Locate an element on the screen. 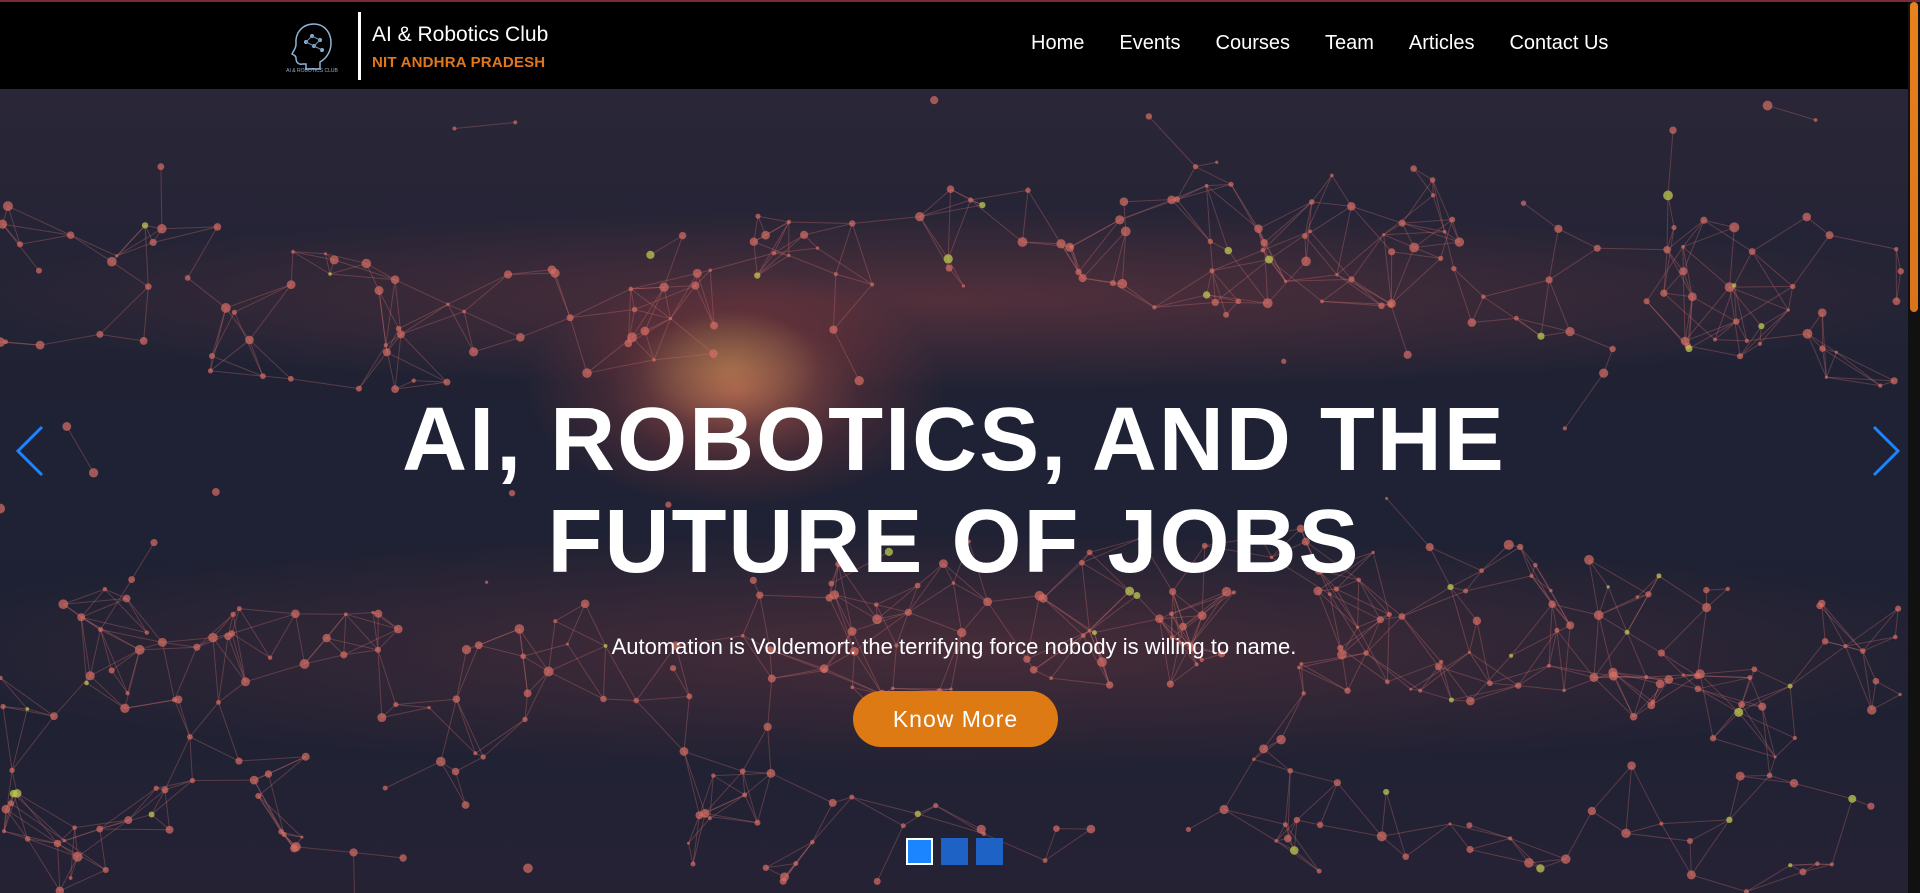 The image size is (1920, 893). brain-head-logo-icon: AI & ROBOTICS CLUB is located at coordinates (312, 46).